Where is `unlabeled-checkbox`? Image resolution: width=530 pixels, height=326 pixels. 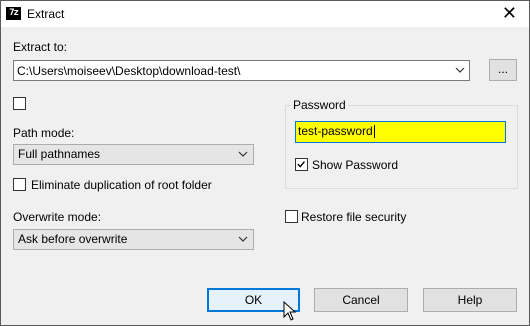
unlabeled-checkbox is located at coordinates (19, 103).